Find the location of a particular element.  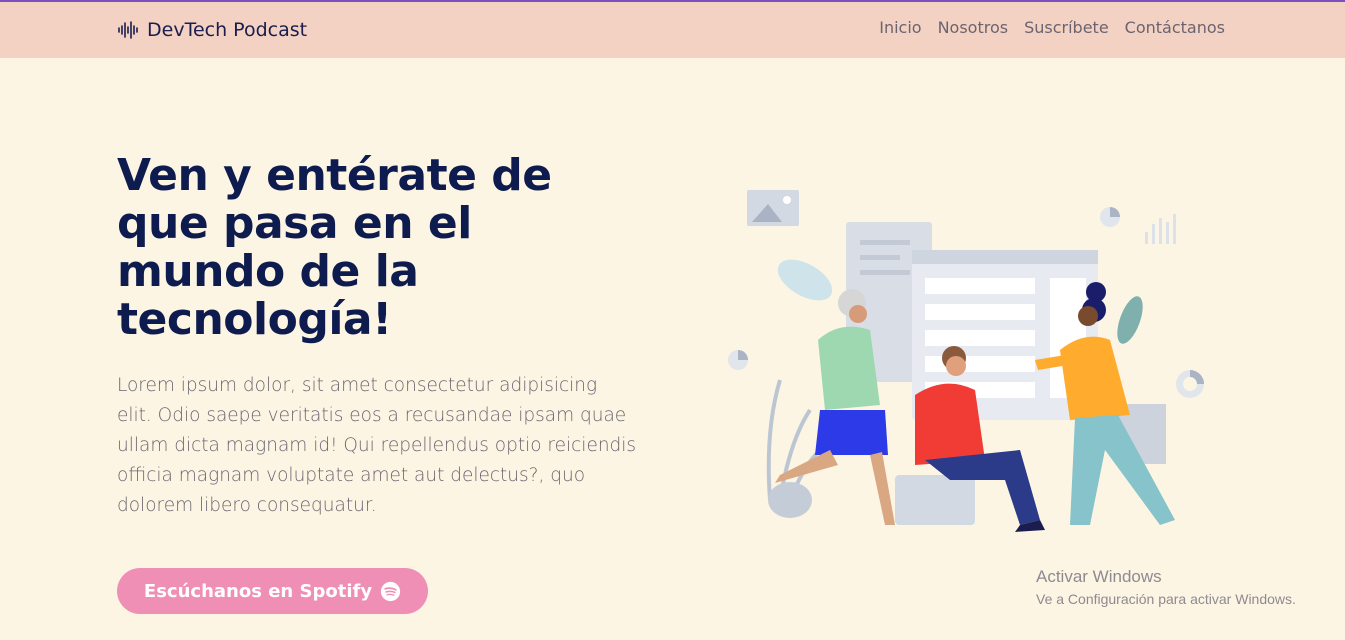

brand-name: DevTech Podcast is located at coordinates (227, 30).